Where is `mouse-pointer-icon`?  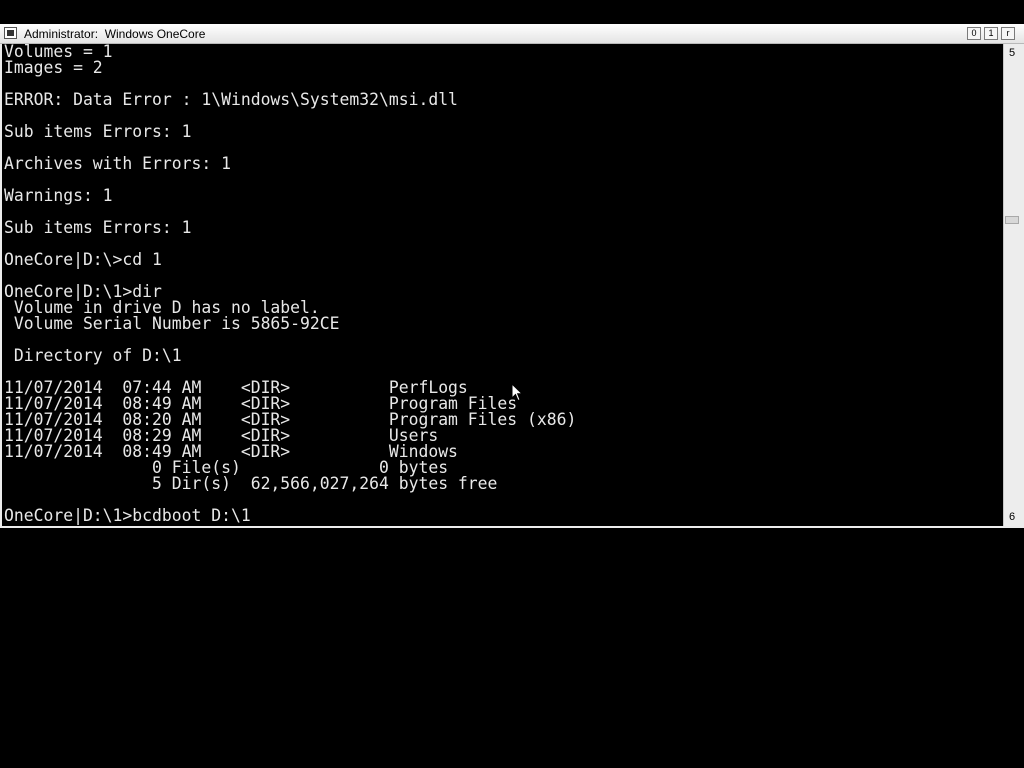 mouse-pointer-icon is located at coordinates (517, 392).